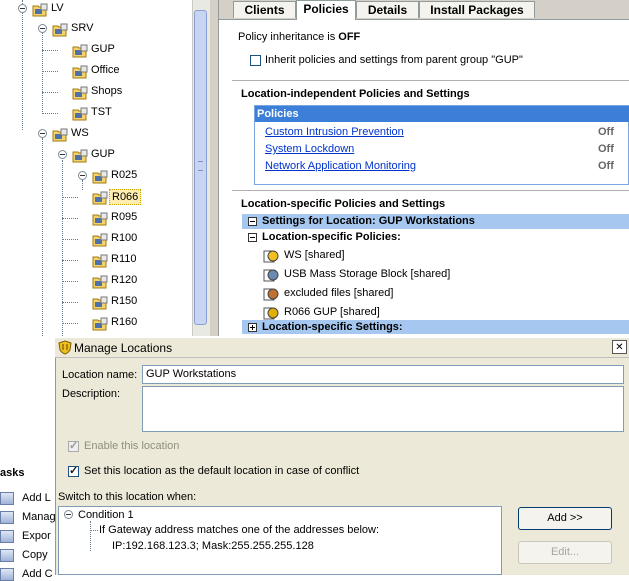 The height and width of the screenshot is (581, 629). I want to click on liveupdate-icon, so click(271, 313).